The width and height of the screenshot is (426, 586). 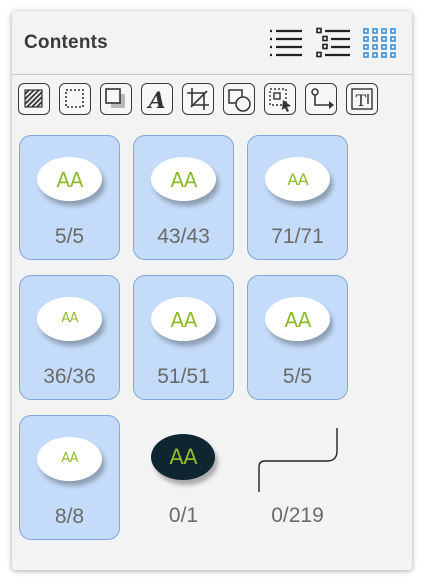 I want to click on style-item: AA 43/43, so click(x=183, y=197).